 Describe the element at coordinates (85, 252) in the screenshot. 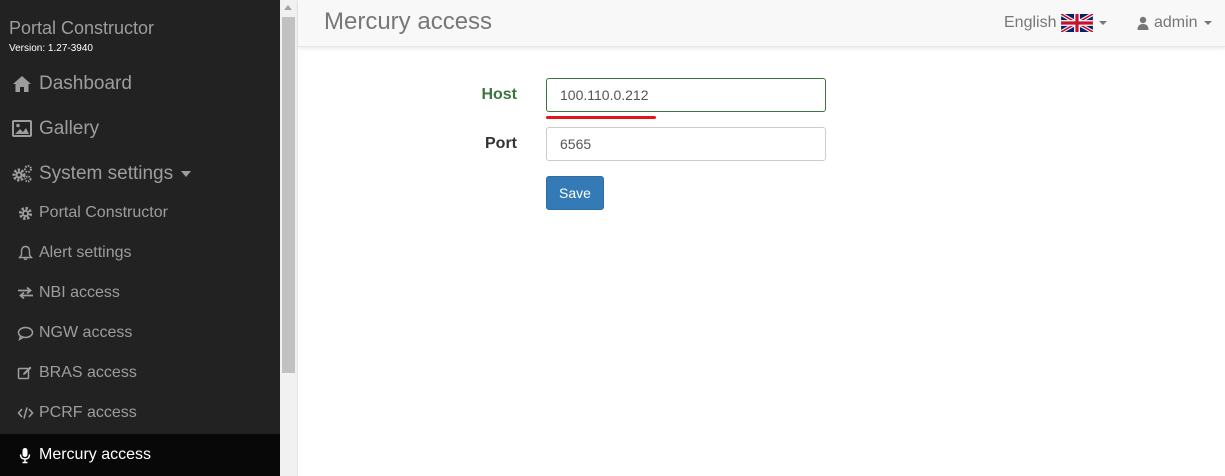

I see `sidebar-item-label: Alert settings` at that location.